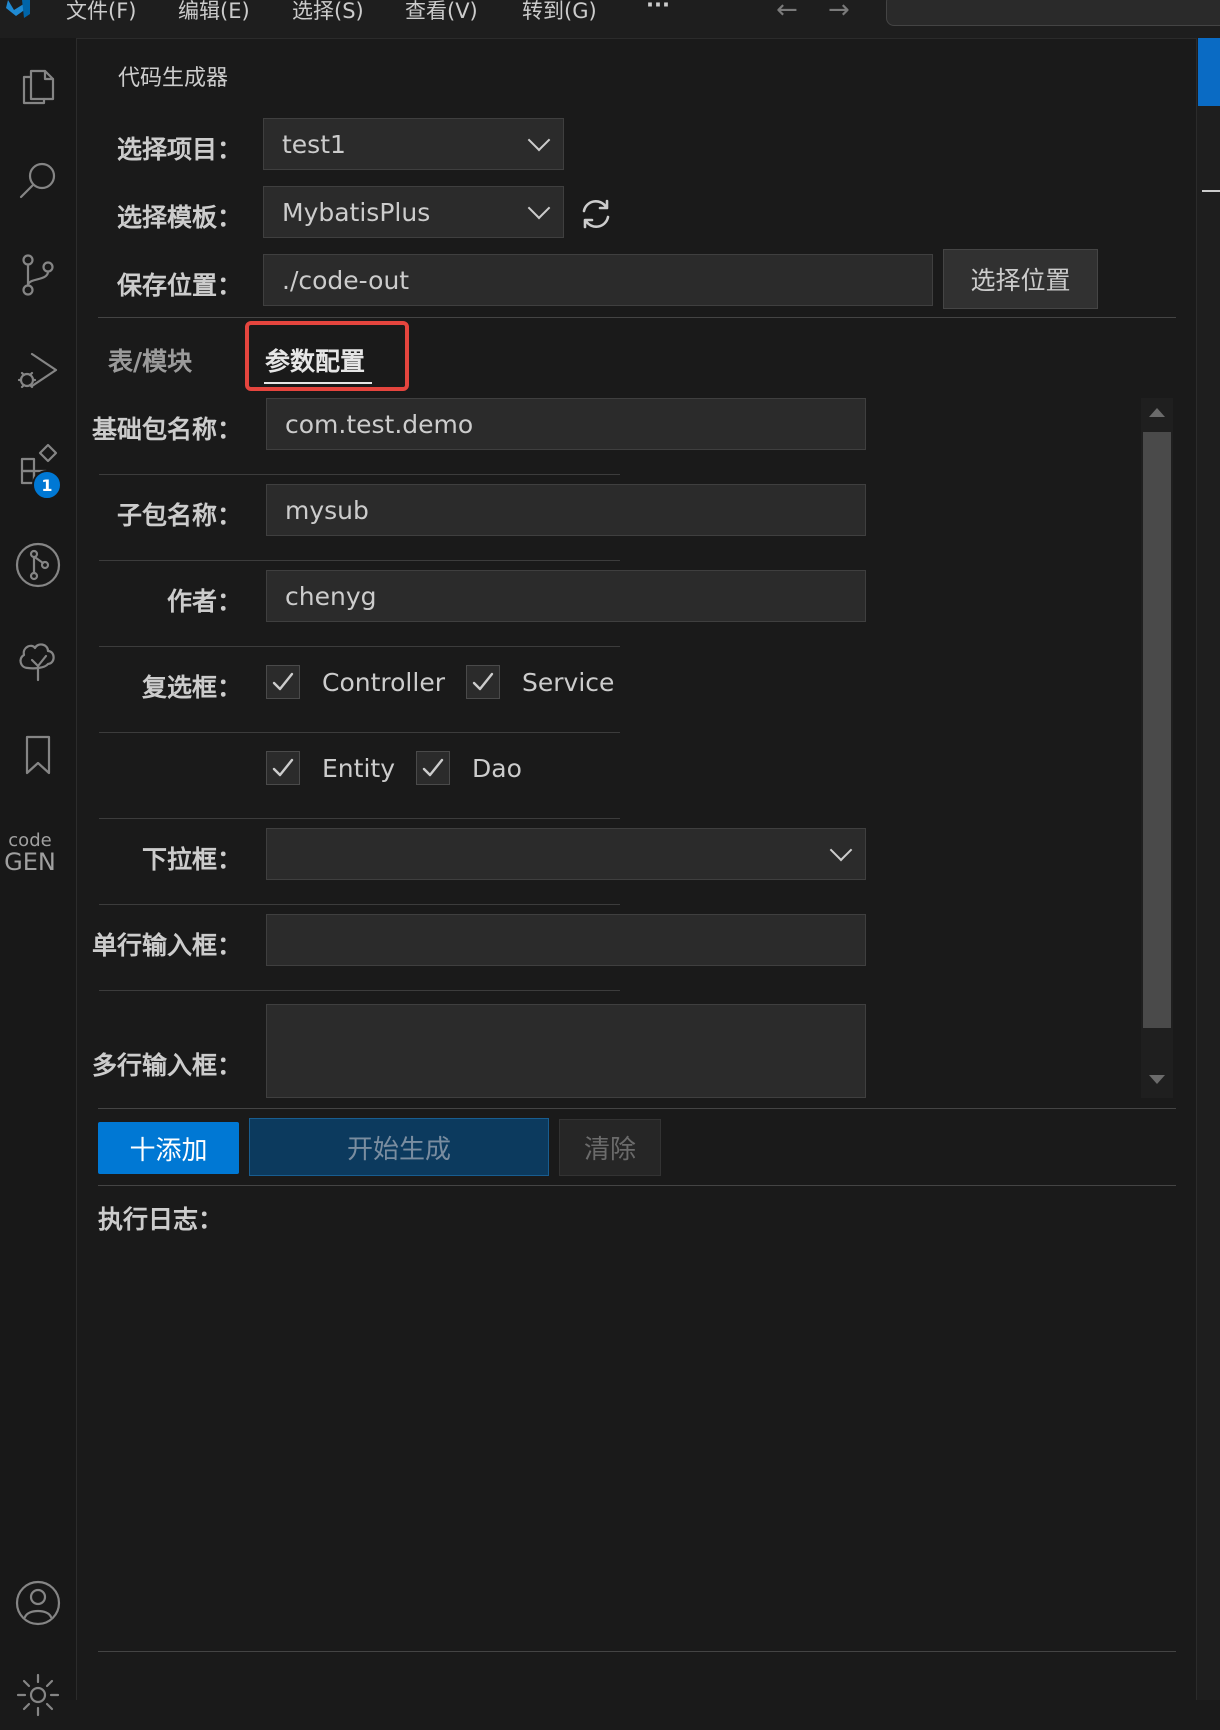 This screenshot has height=1730, width=1220. I want to click on checkbox-controller-label: Controller, so click(383, 682).